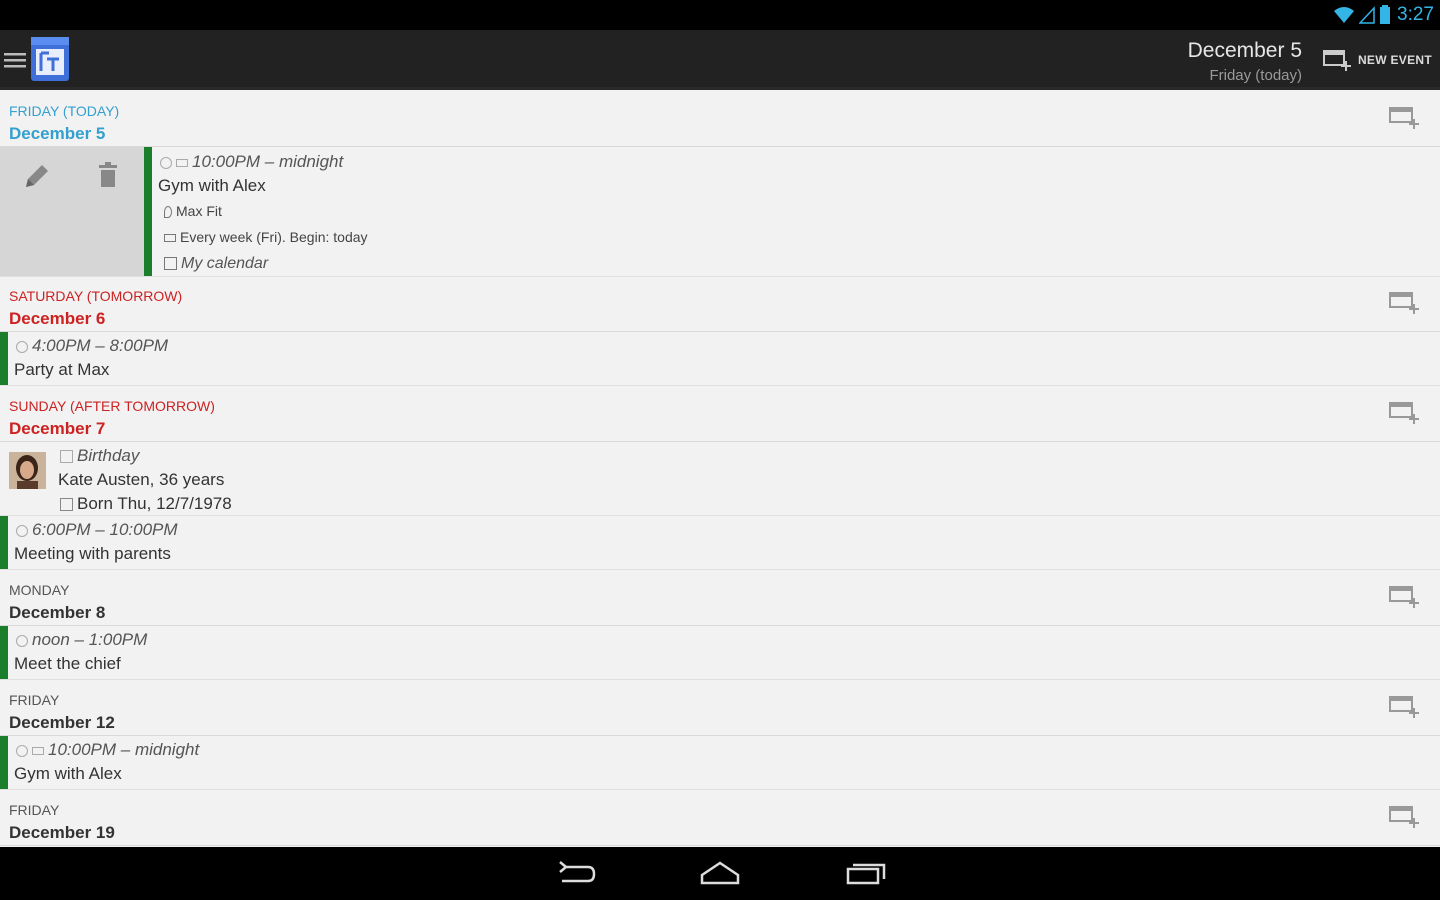 The width and height of the screenshot is (1440, 900). What do you see at coordinates (1244, 50) in the screenshot?
I see `current-date-title: December 5` at bounding box center [1244, 50].